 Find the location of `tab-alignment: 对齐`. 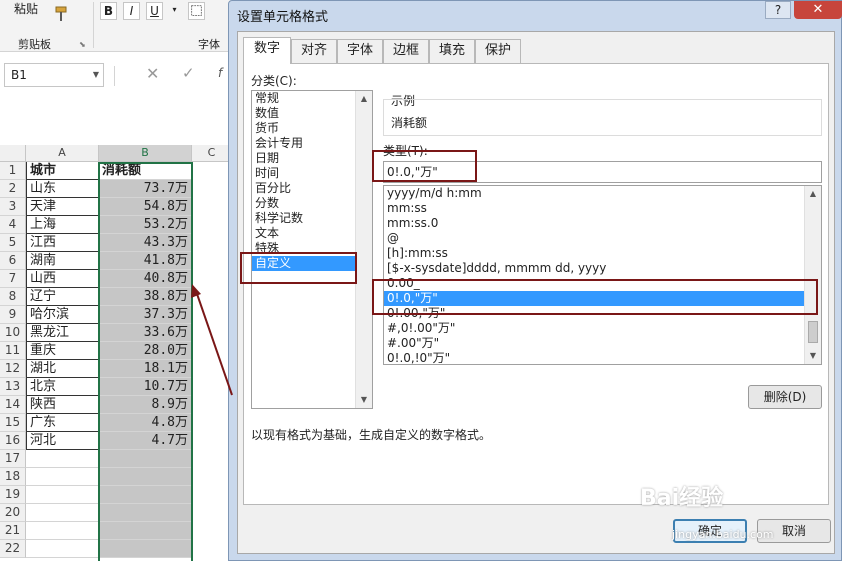

tab-alignment: 对齐 is located at coordinates (314, 51).